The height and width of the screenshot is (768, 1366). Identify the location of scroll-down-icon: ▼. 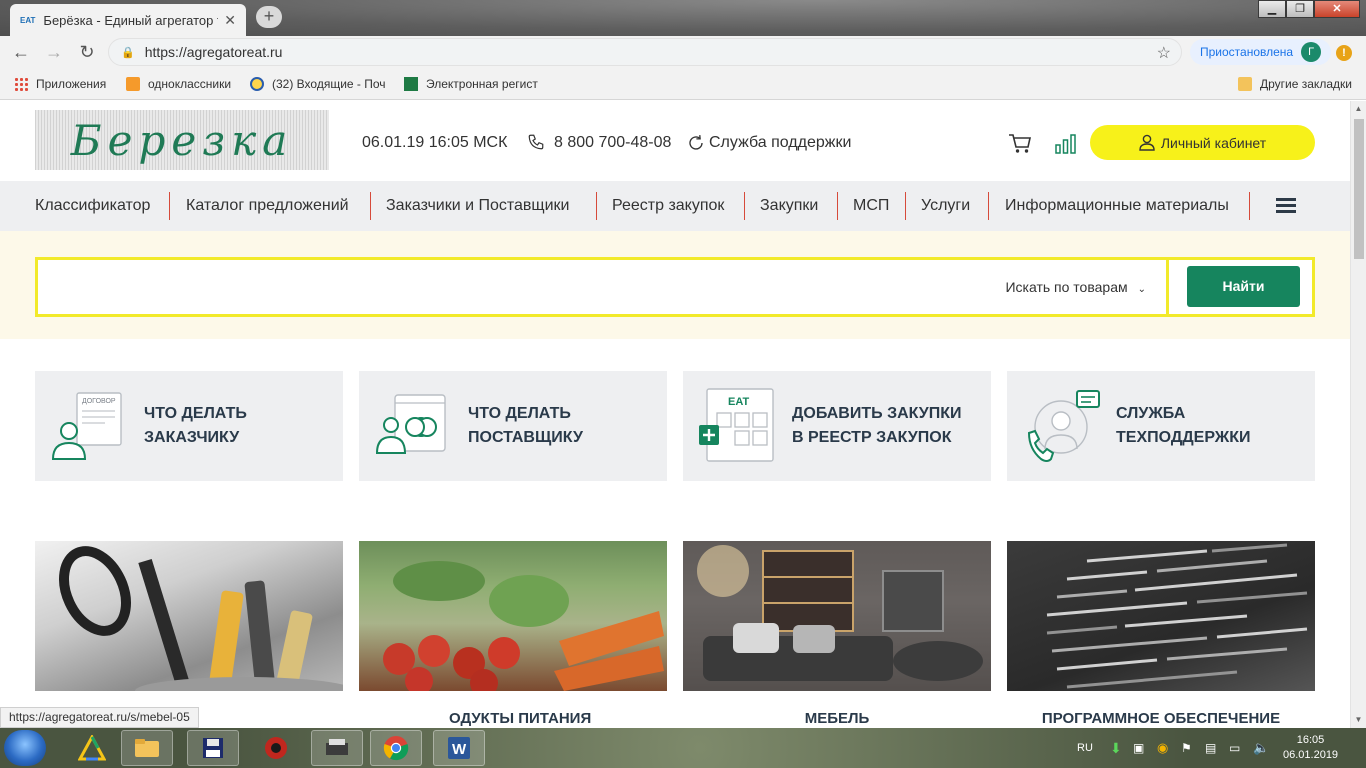
(1358, 720).